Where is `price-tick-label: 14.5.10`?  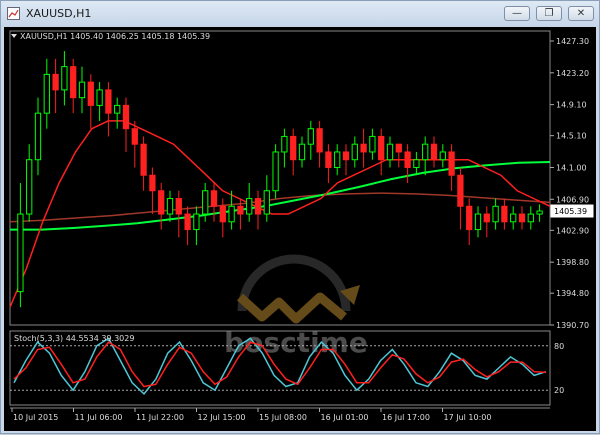 price-tick-label: 14.5.10 is located at coordinates (571, 136).